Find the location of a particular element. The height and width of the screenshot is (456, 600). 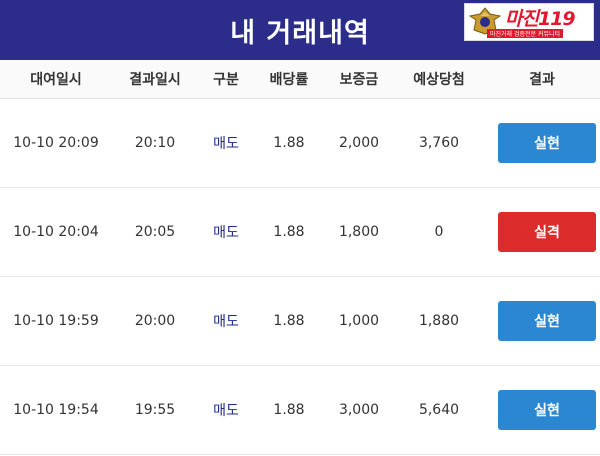

start-time: 10-10 19:59 is located at coordinates (56, 321).